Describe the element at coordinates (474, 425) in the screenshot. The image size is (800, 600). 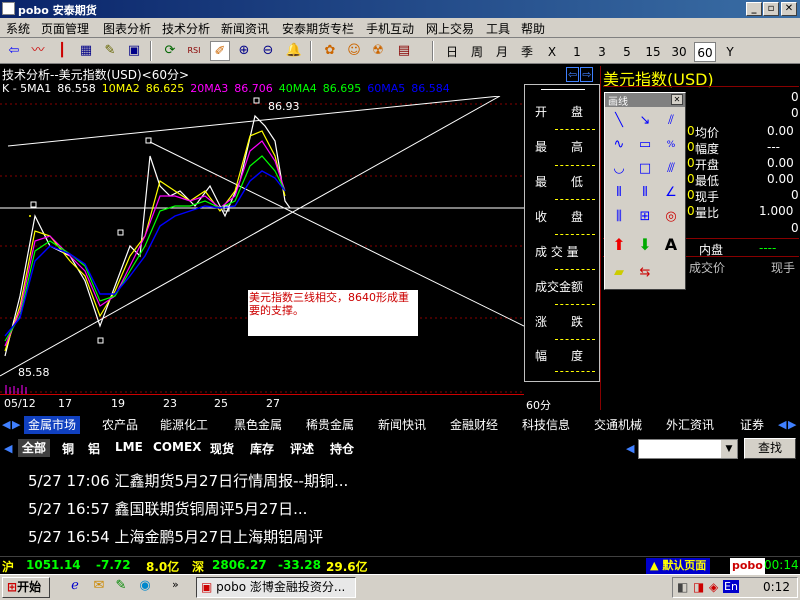
I see `tab-finance: 金融财经` at that location.